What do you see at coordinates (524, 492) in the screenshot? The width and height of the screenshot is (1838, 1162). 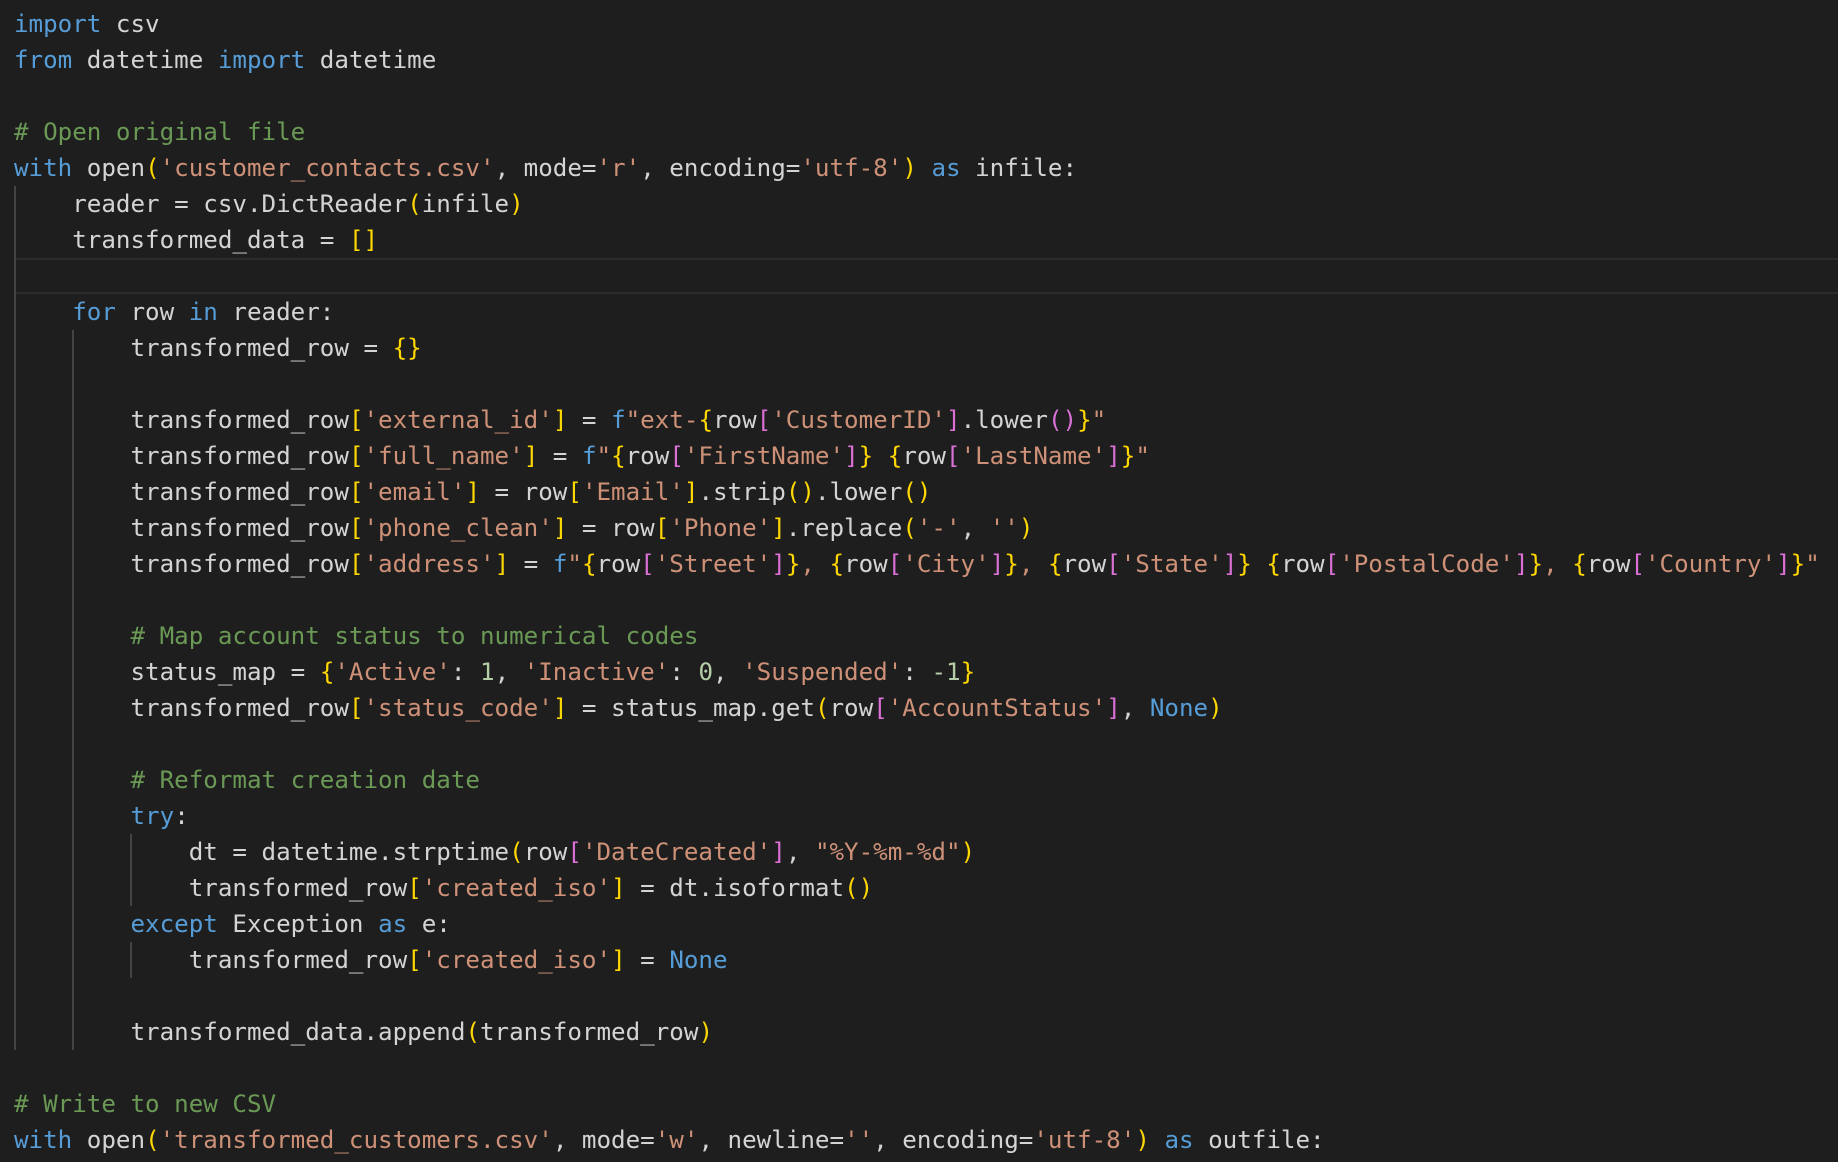 I see `code-token: = row` at bounding box center [524, 492].